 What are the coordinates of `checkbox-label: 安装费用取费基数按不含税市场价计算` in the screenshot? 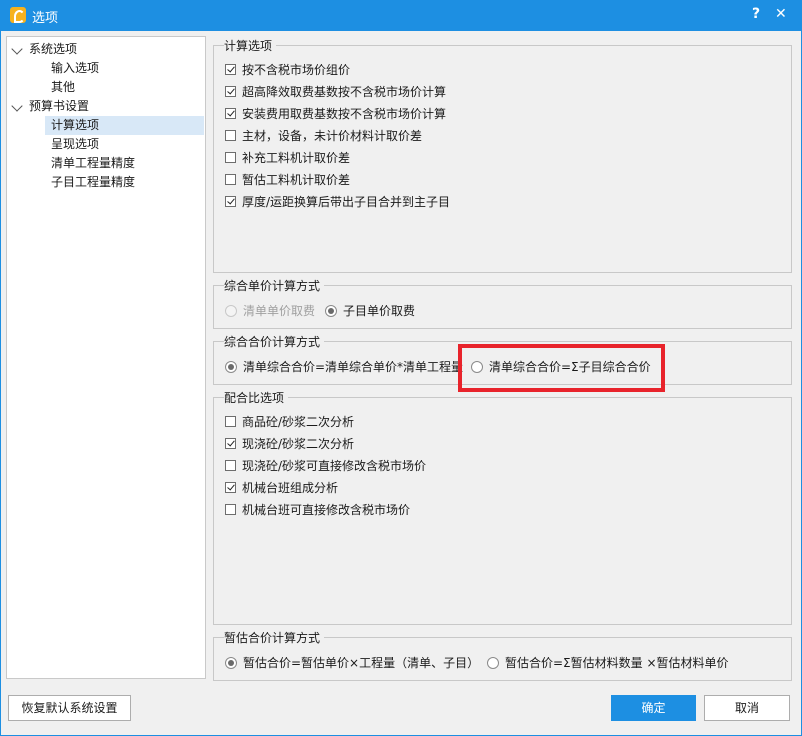 It's located at (344, 114).